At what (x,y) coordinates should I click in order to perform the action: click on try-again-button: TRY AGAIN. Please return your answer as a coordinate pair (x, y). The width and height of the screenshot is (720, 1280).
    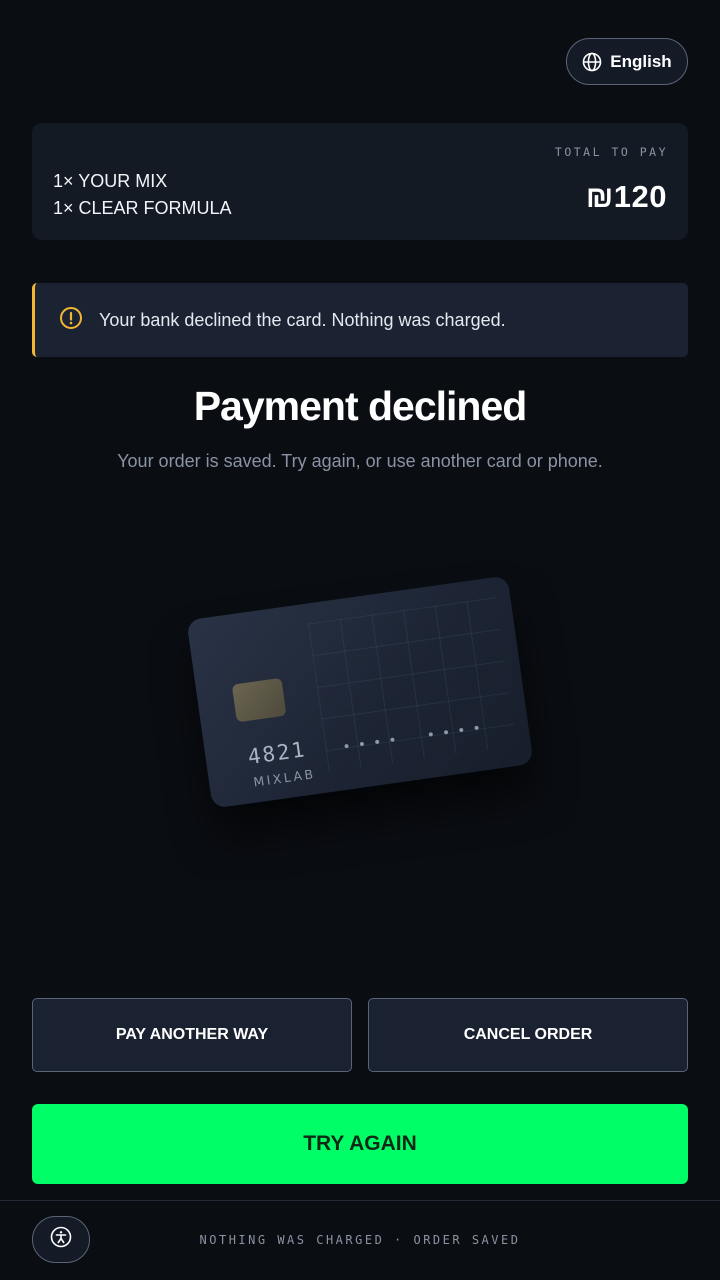
    Looking at the image, I should click on (360, 1144).